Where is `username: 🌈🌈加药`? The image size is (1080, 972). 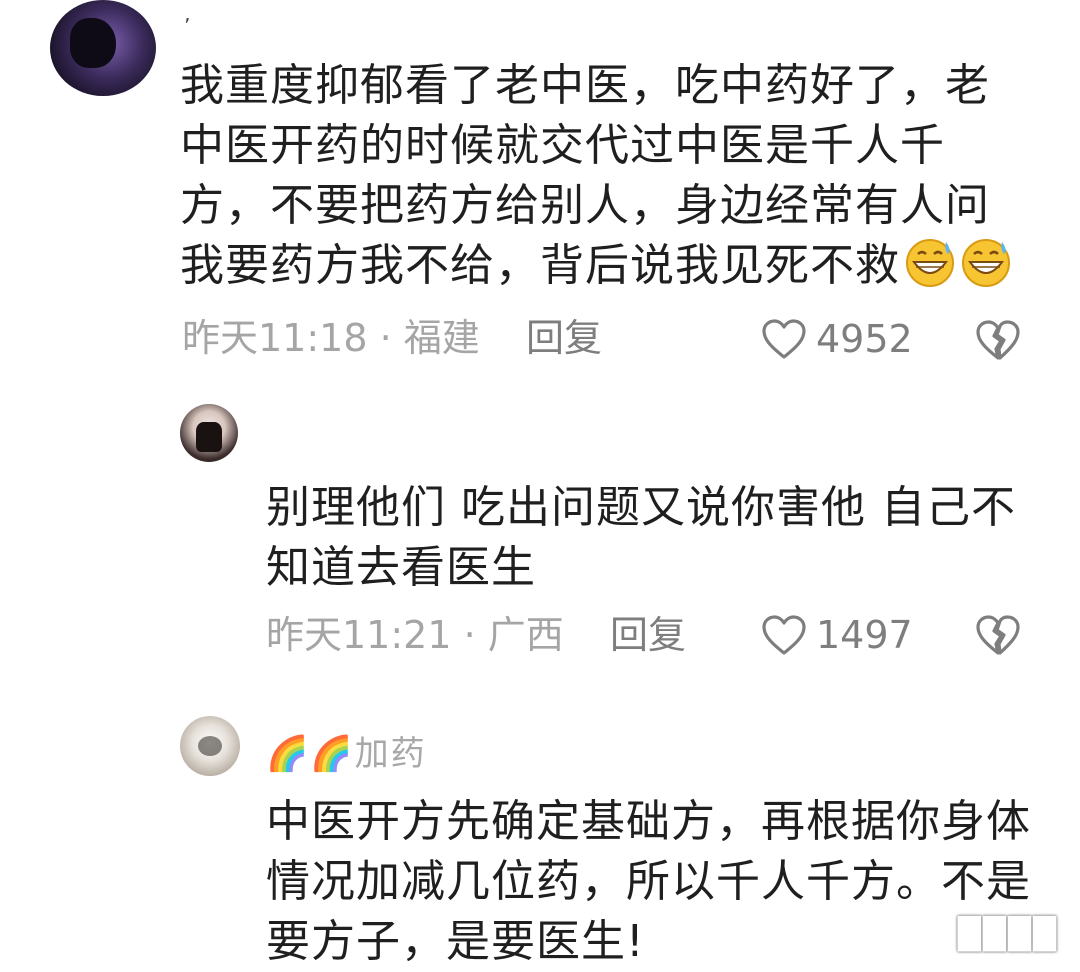 username: 🌈🌈加药 is located at coordinates (346, 750).